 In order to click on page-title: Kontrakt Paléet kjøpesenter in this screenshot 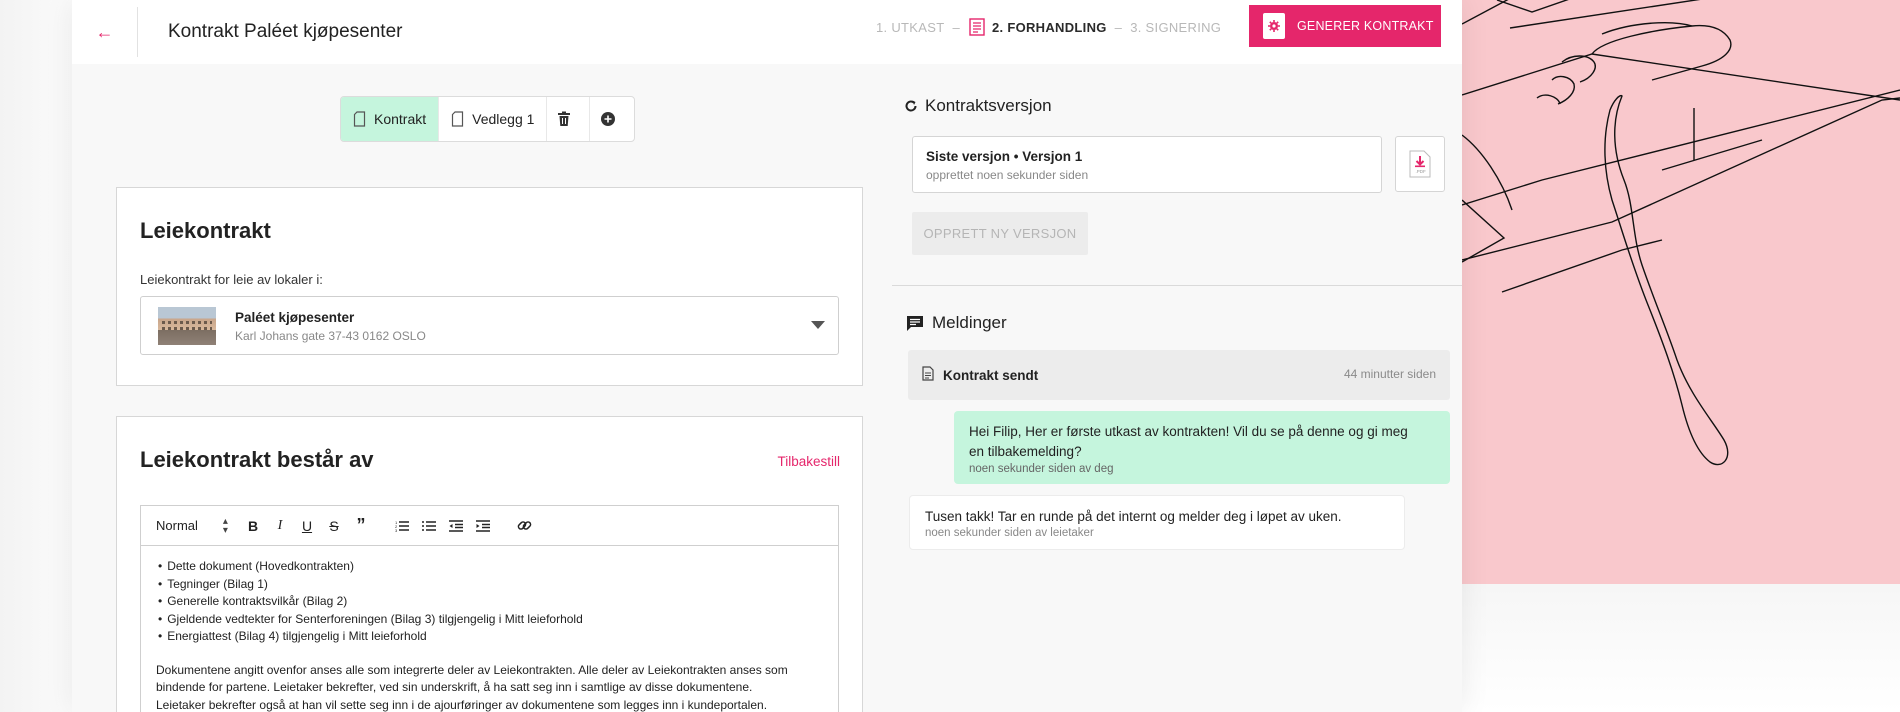, I will do `click(285, 31)`.